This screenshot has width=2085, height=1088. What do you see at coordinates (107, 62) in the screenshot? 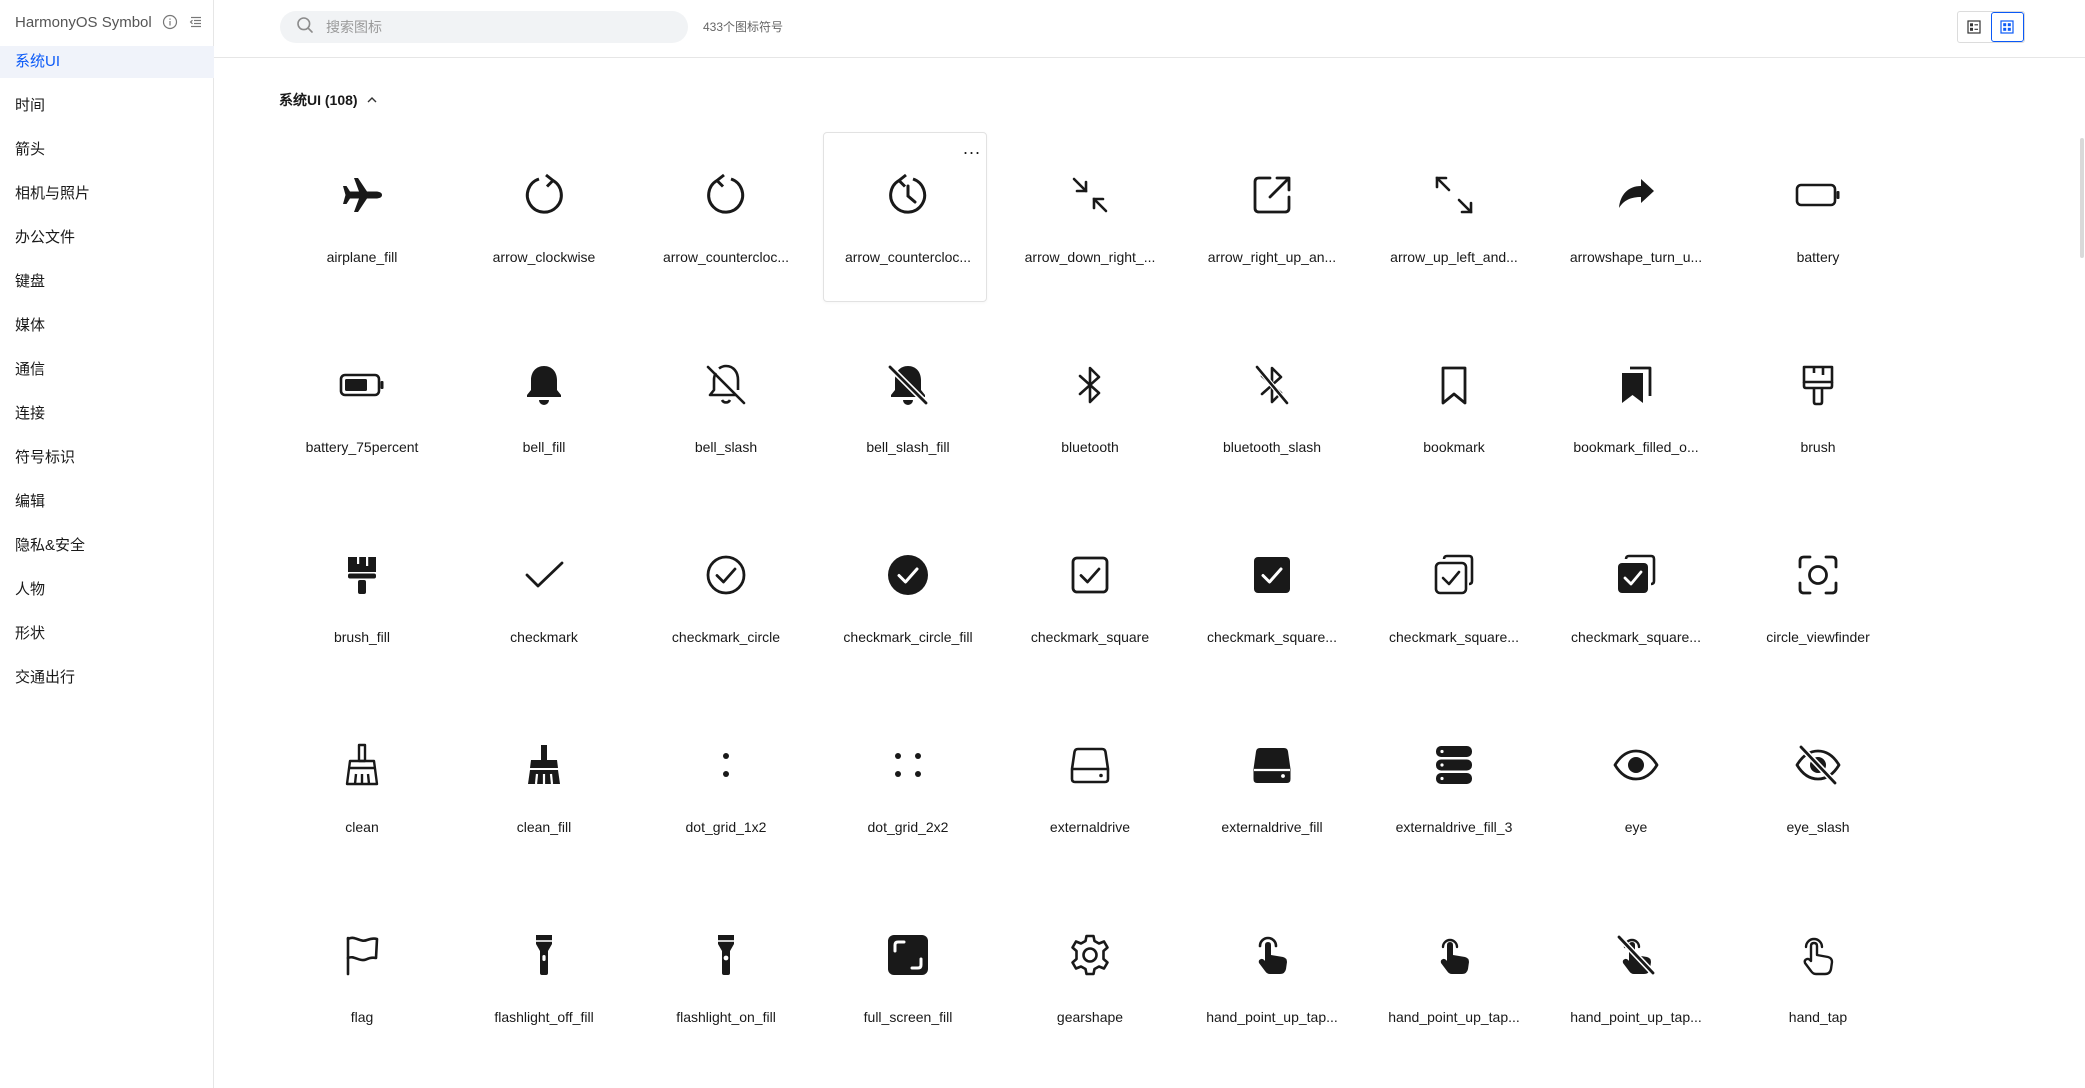
I see `sidebar-item-system-ui: 系统UI` at bounding box center [107, 62].